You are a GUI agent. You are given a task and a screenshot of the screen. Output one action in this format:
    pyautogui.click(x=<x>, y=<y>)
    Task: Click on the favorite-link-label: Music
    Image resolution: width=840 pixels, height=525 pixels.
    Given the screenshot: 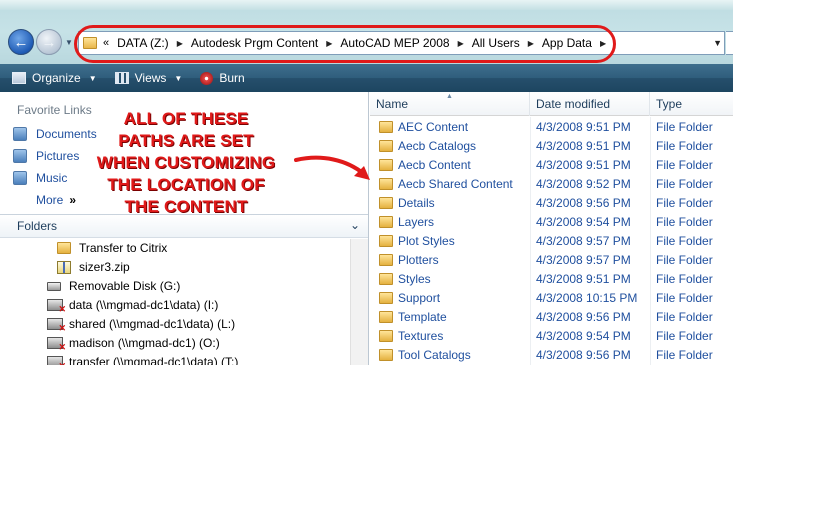 What is the action you would take?
    pyautogui.click(x=52, y=178)
    